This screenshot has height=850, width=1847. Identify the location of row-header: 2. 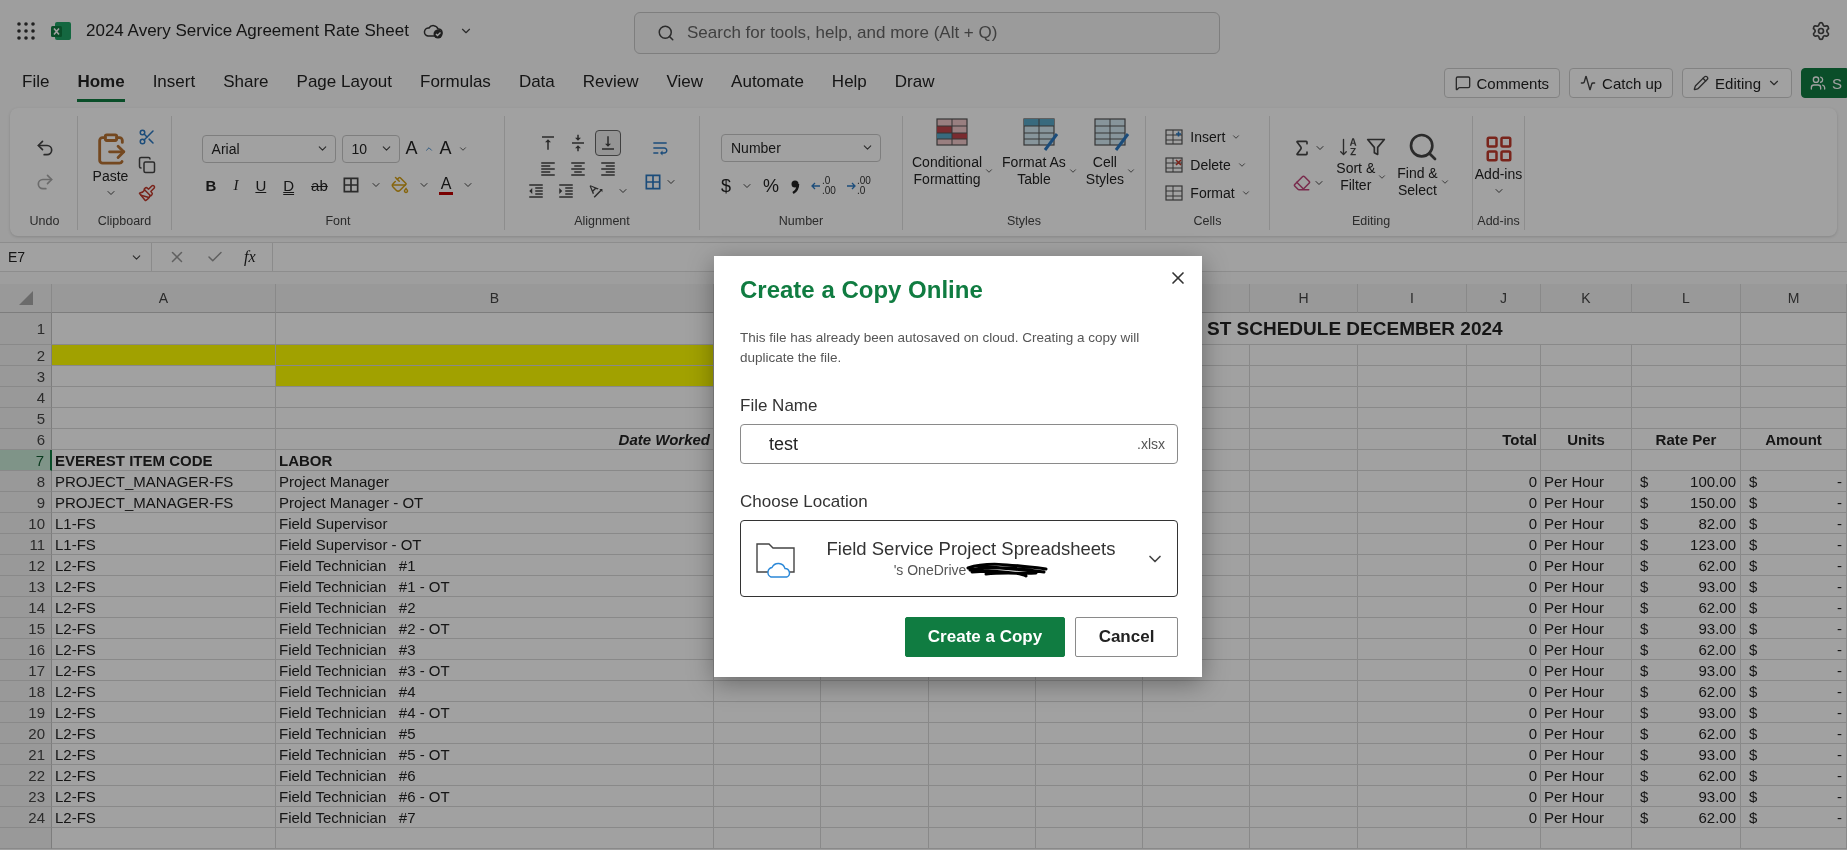
(26, 355).